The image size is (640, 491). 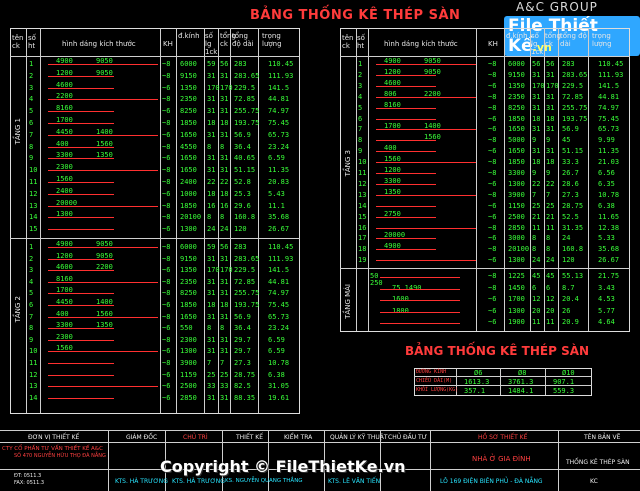 What do you see at coordinates (609, 162) in the screenshot?
I see `weight: 21.03` at bounding box center [609, 162].